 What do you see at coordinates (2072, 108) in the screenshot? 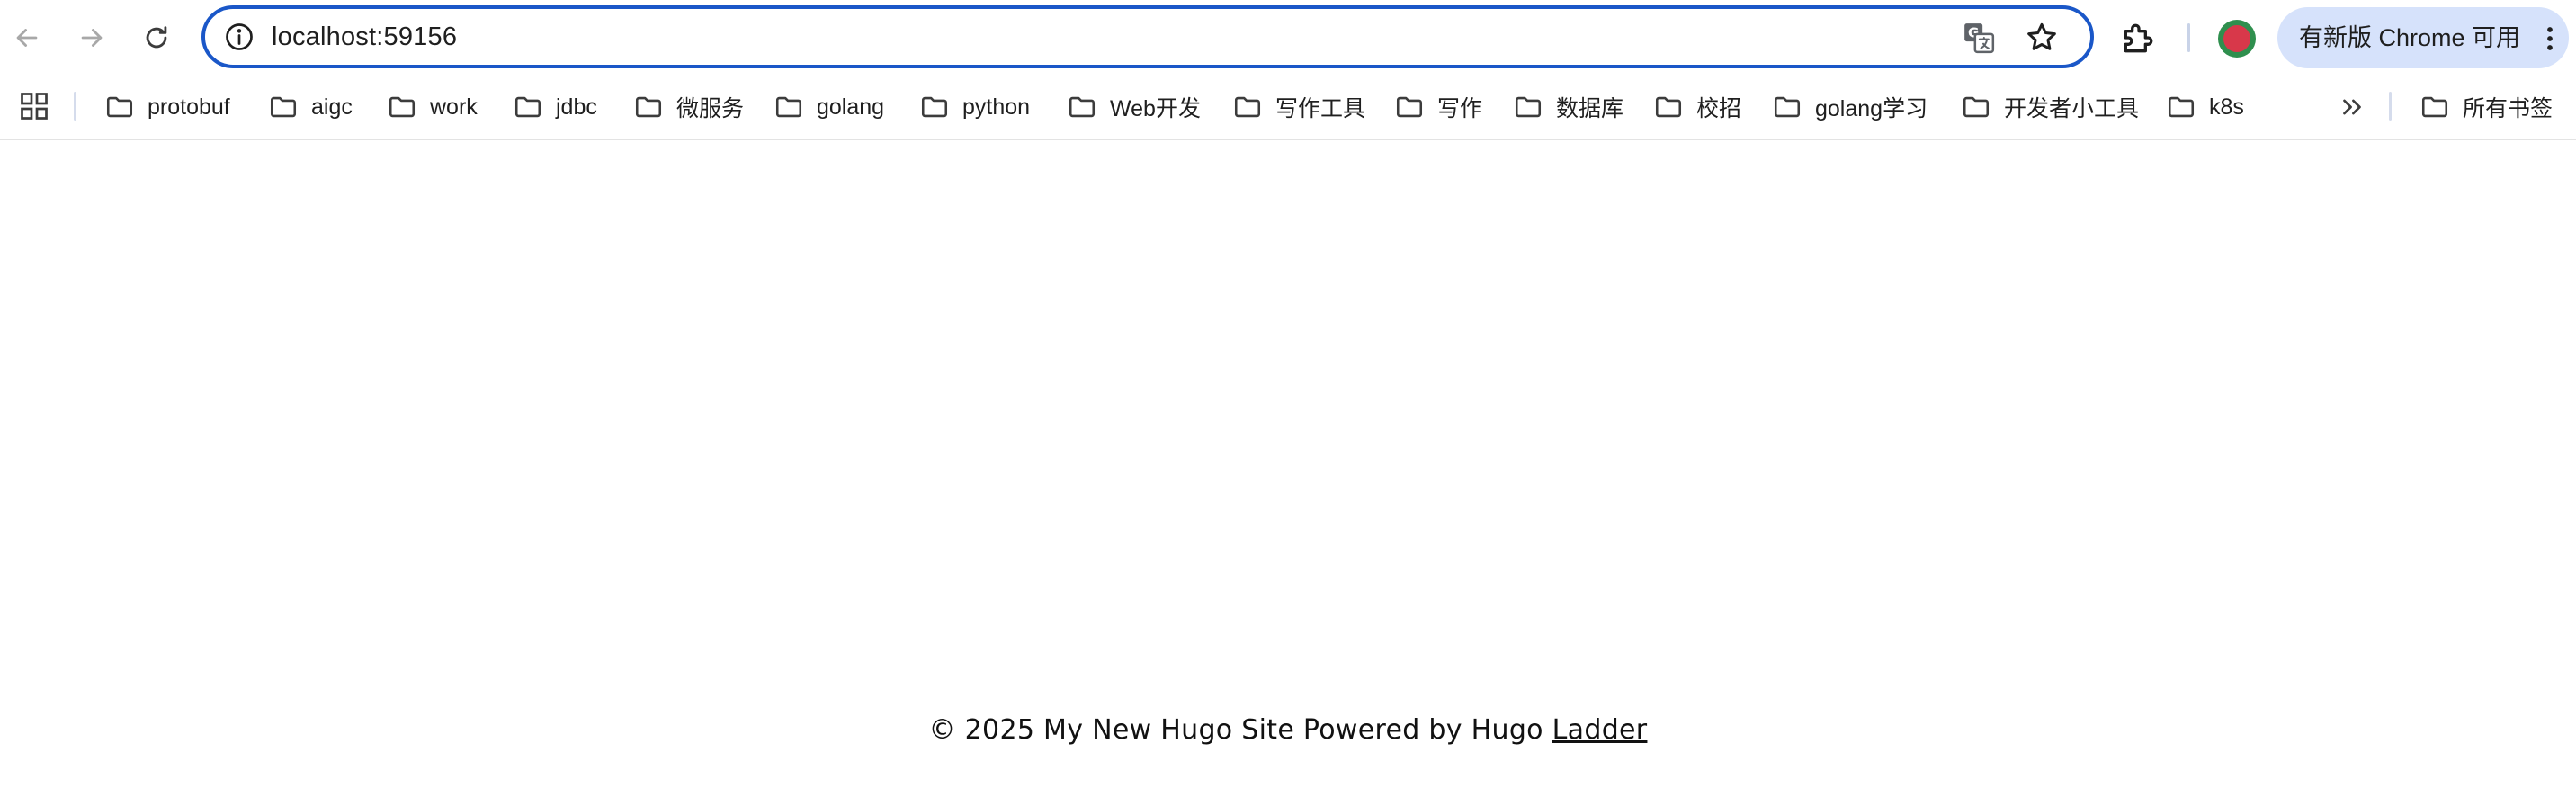
I see `bookmark-label: 开发者小工具` at bounding box center [2072, 108].